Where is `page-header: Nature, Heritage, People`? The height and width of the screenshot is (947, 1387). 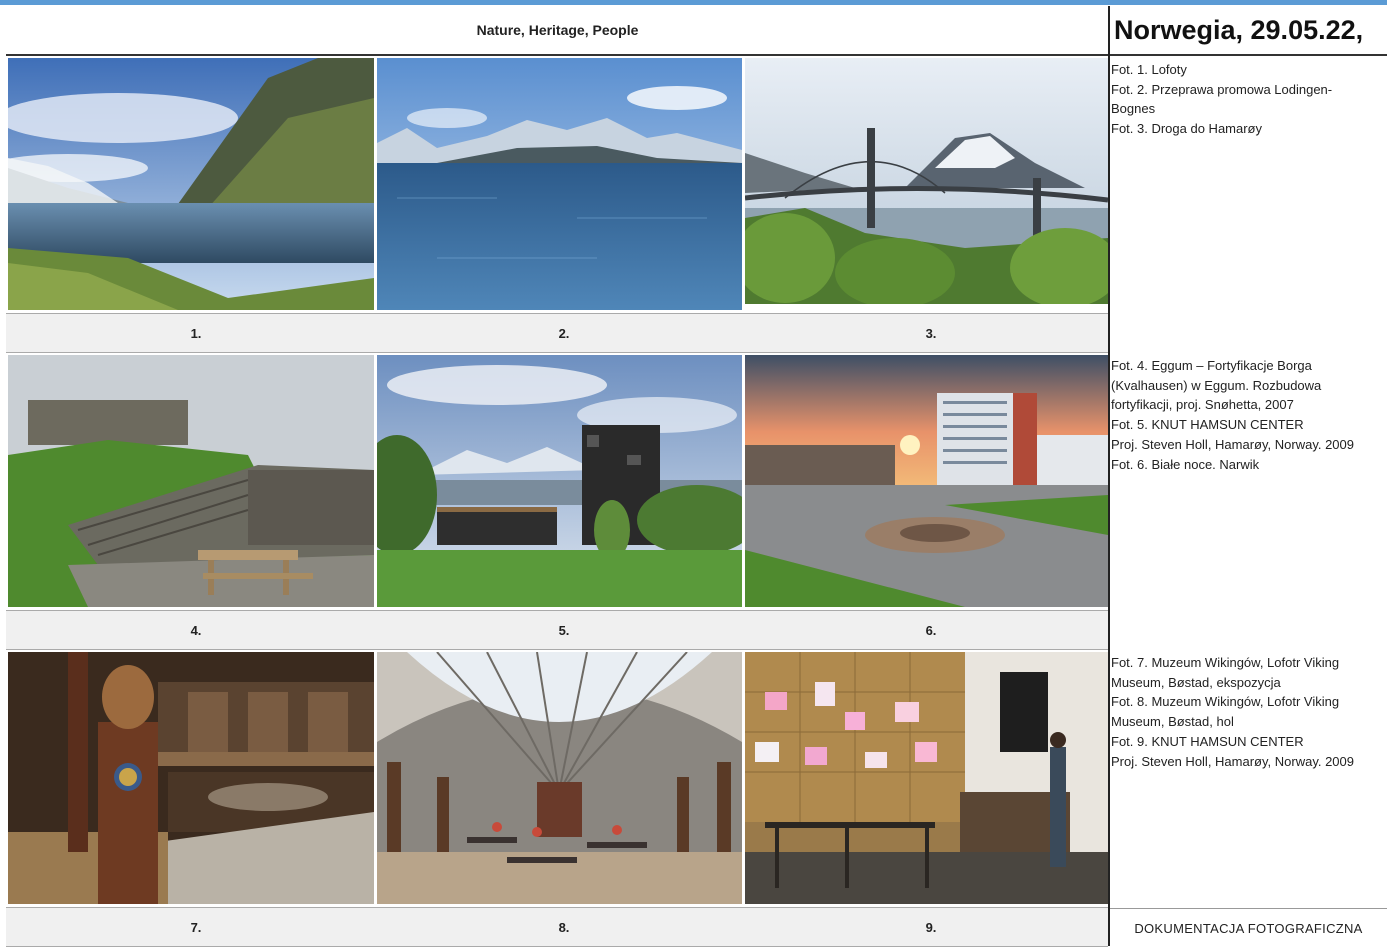 page-header: Nature, Heritage, People is located at coordinates (557, 31).